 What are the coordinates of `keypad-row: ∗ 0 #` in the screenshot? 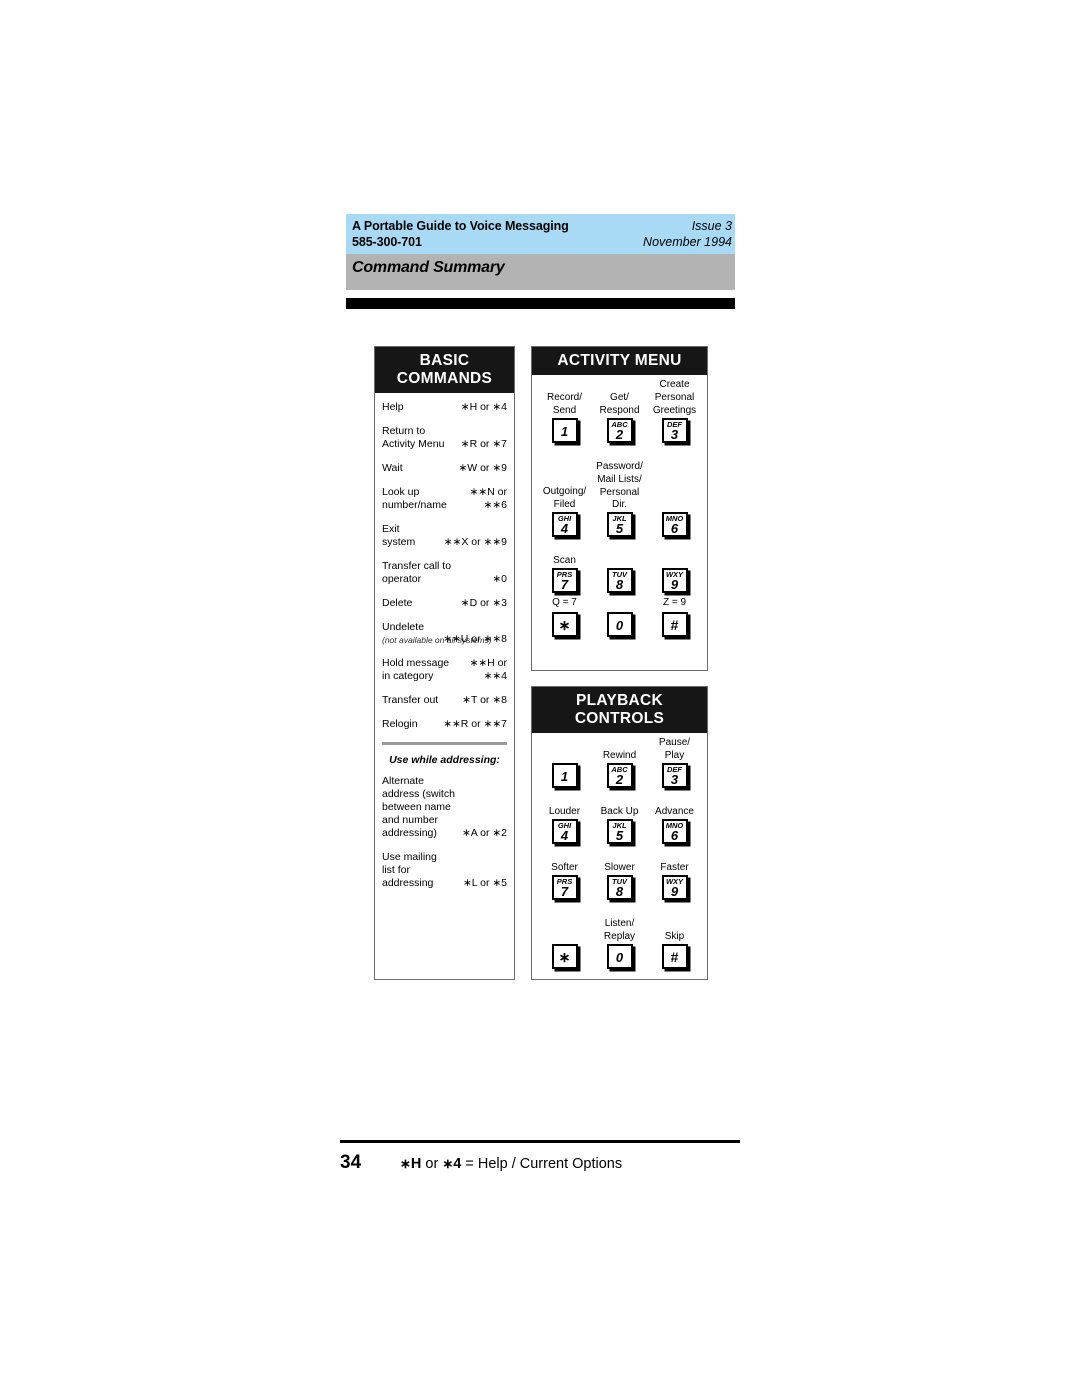 It's located at (619, 632).